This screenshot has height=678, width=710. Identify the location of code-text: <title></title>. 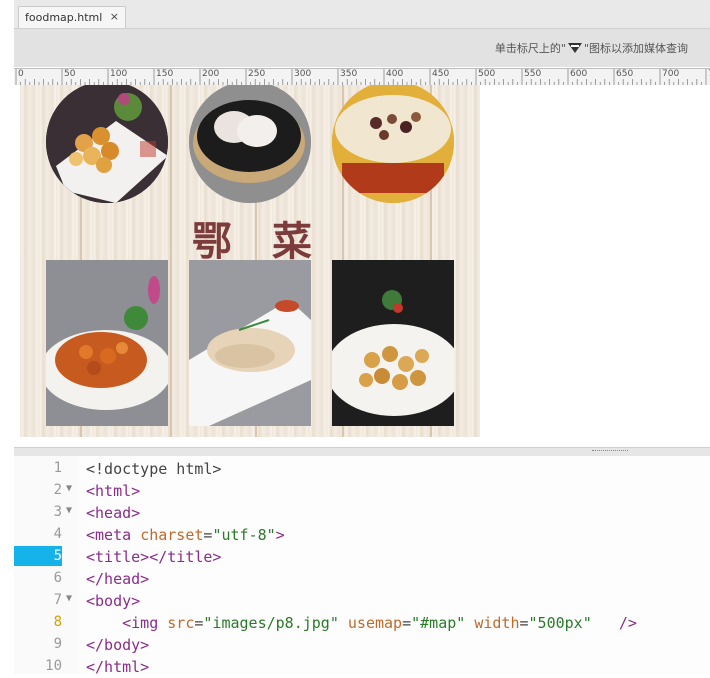
(153, 557).